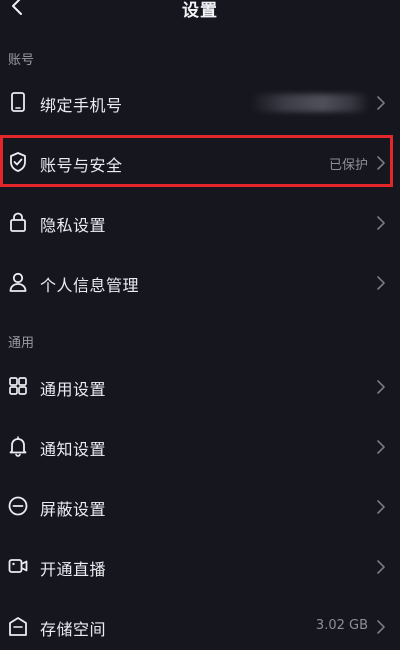 This screenshot has height=650, width=400. Describe the element at coordinates (21, 60) in the screenshot. I see `section-label-account: 账号` at that location.